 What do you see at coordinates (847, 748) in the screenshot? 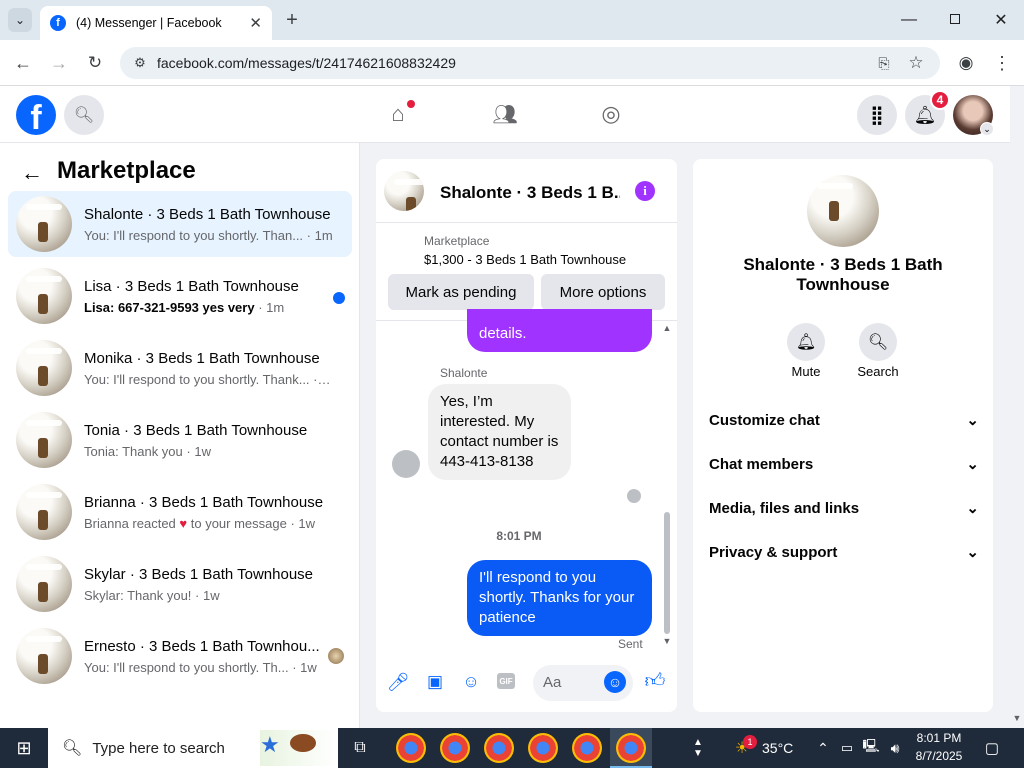
I see `meet-now-icon: ▭` at bounding box center [847, 748].